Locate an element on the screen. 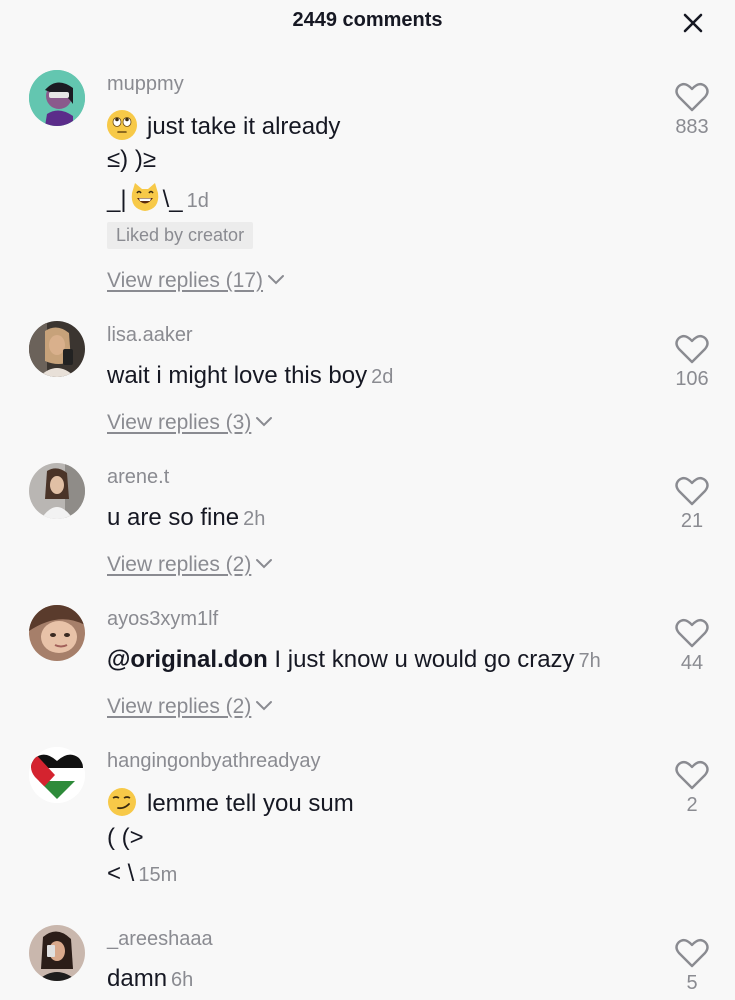  comment-text: u are so fine 2h is located at coordinates (186, 518).